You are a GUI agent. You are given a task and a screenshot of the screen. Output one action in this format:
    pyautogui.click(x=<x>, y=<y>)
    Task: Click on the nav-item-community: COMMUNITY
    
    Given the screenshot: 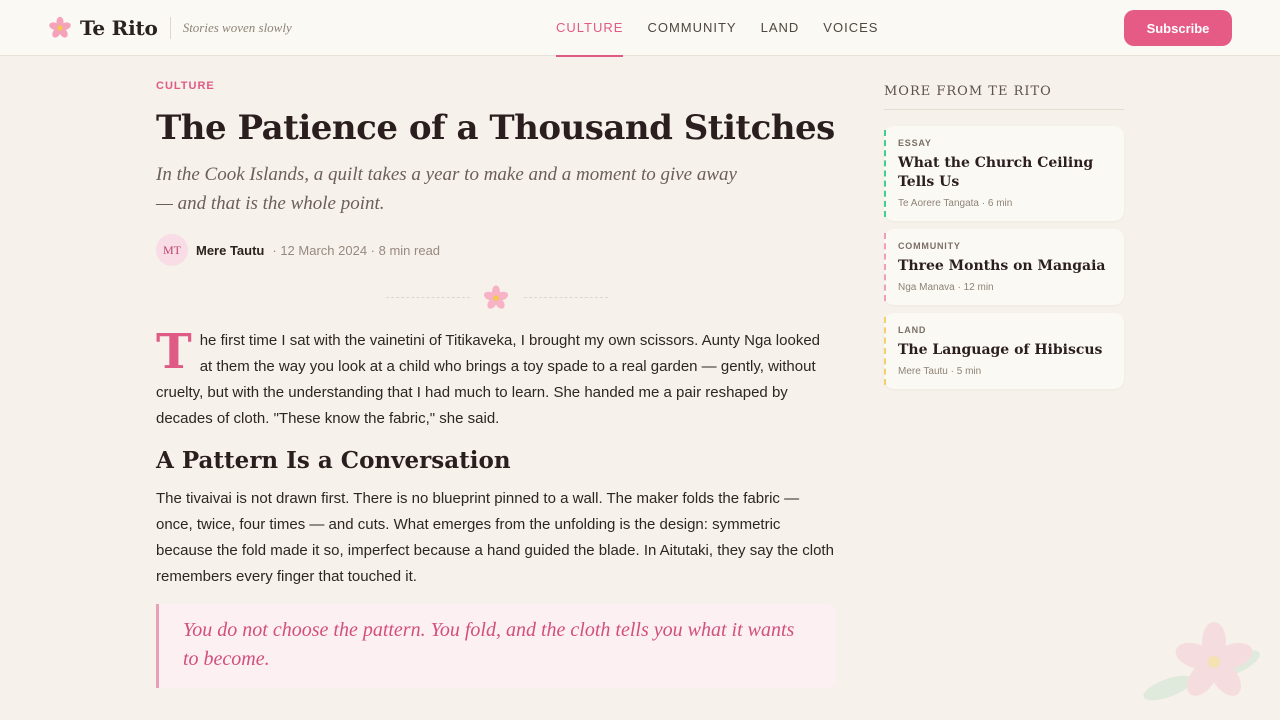 What is the action you would take?
    pyautogui.click(x=691, y=28)
    